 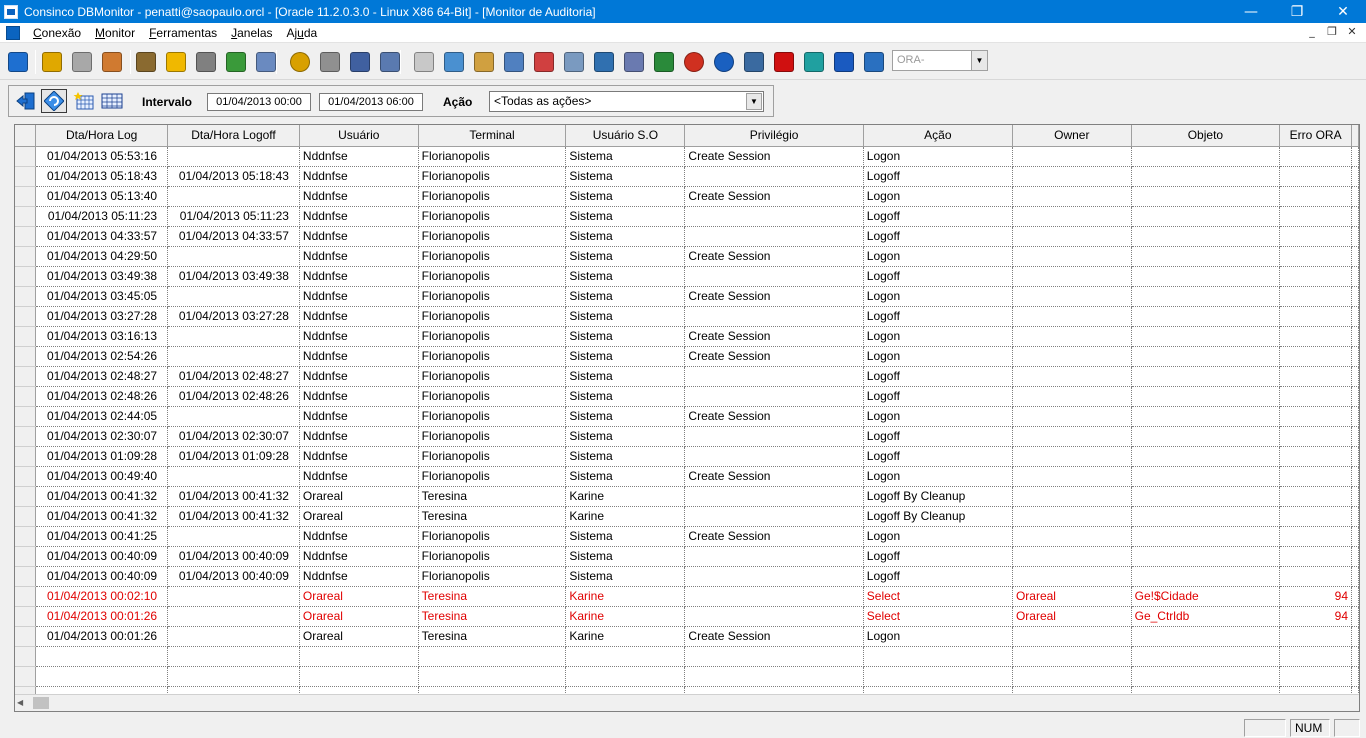 What do you see at coordinates (492, 136) in the screenshot?
I see `column-header: Terminal` at bounding box center [492, 136].